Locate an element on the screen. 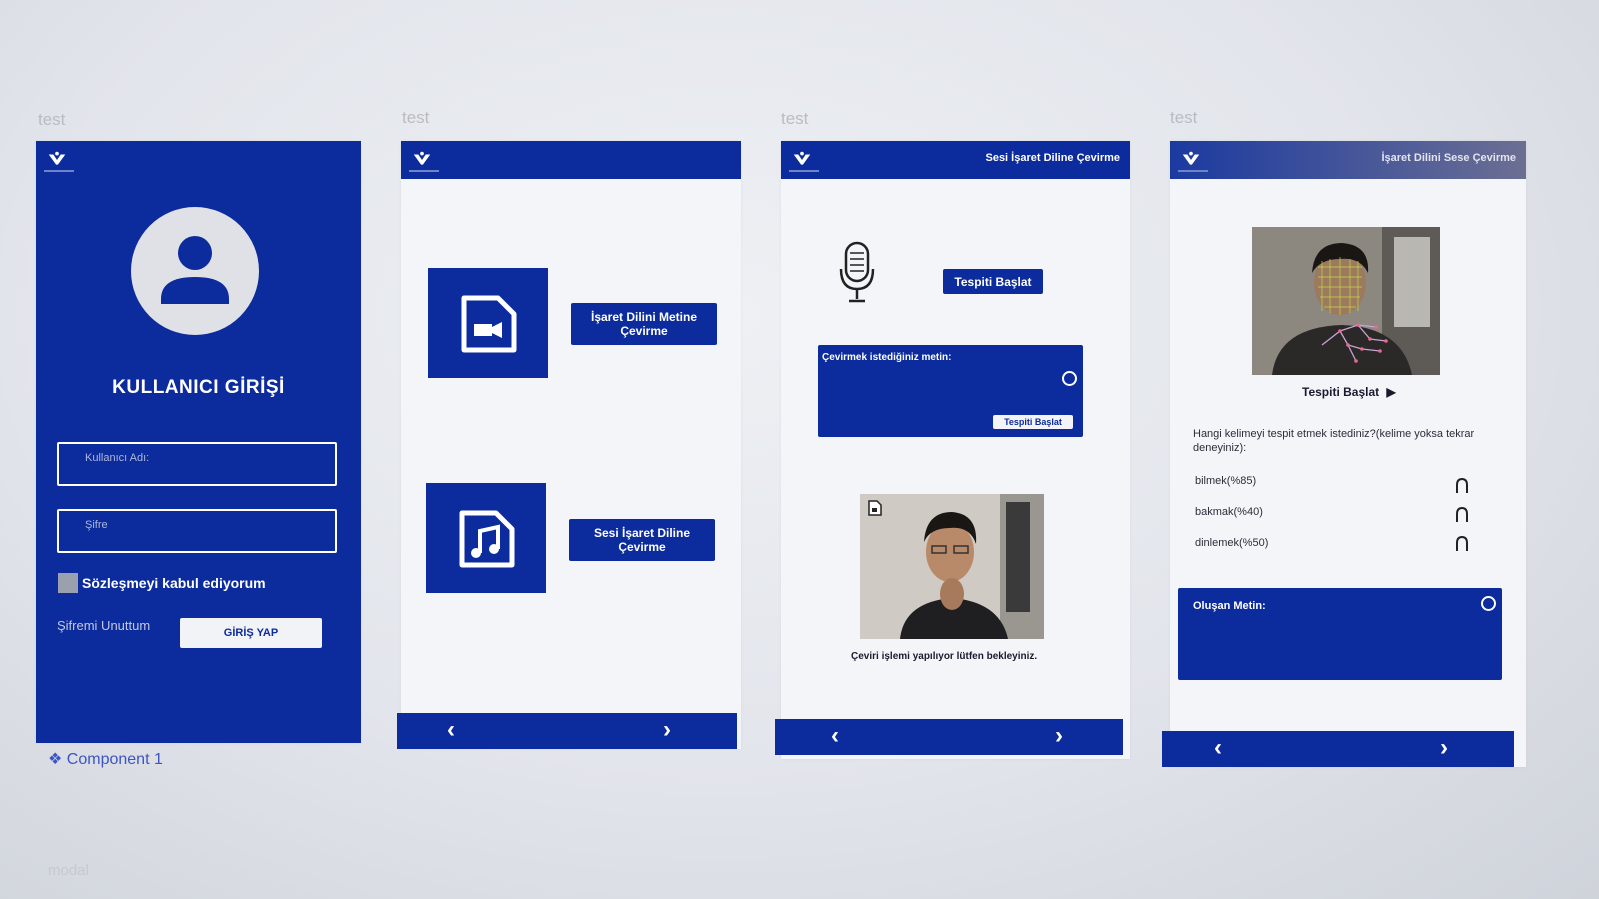  login-button: GİRİŞ YAP is located at coordinates (251, 633).